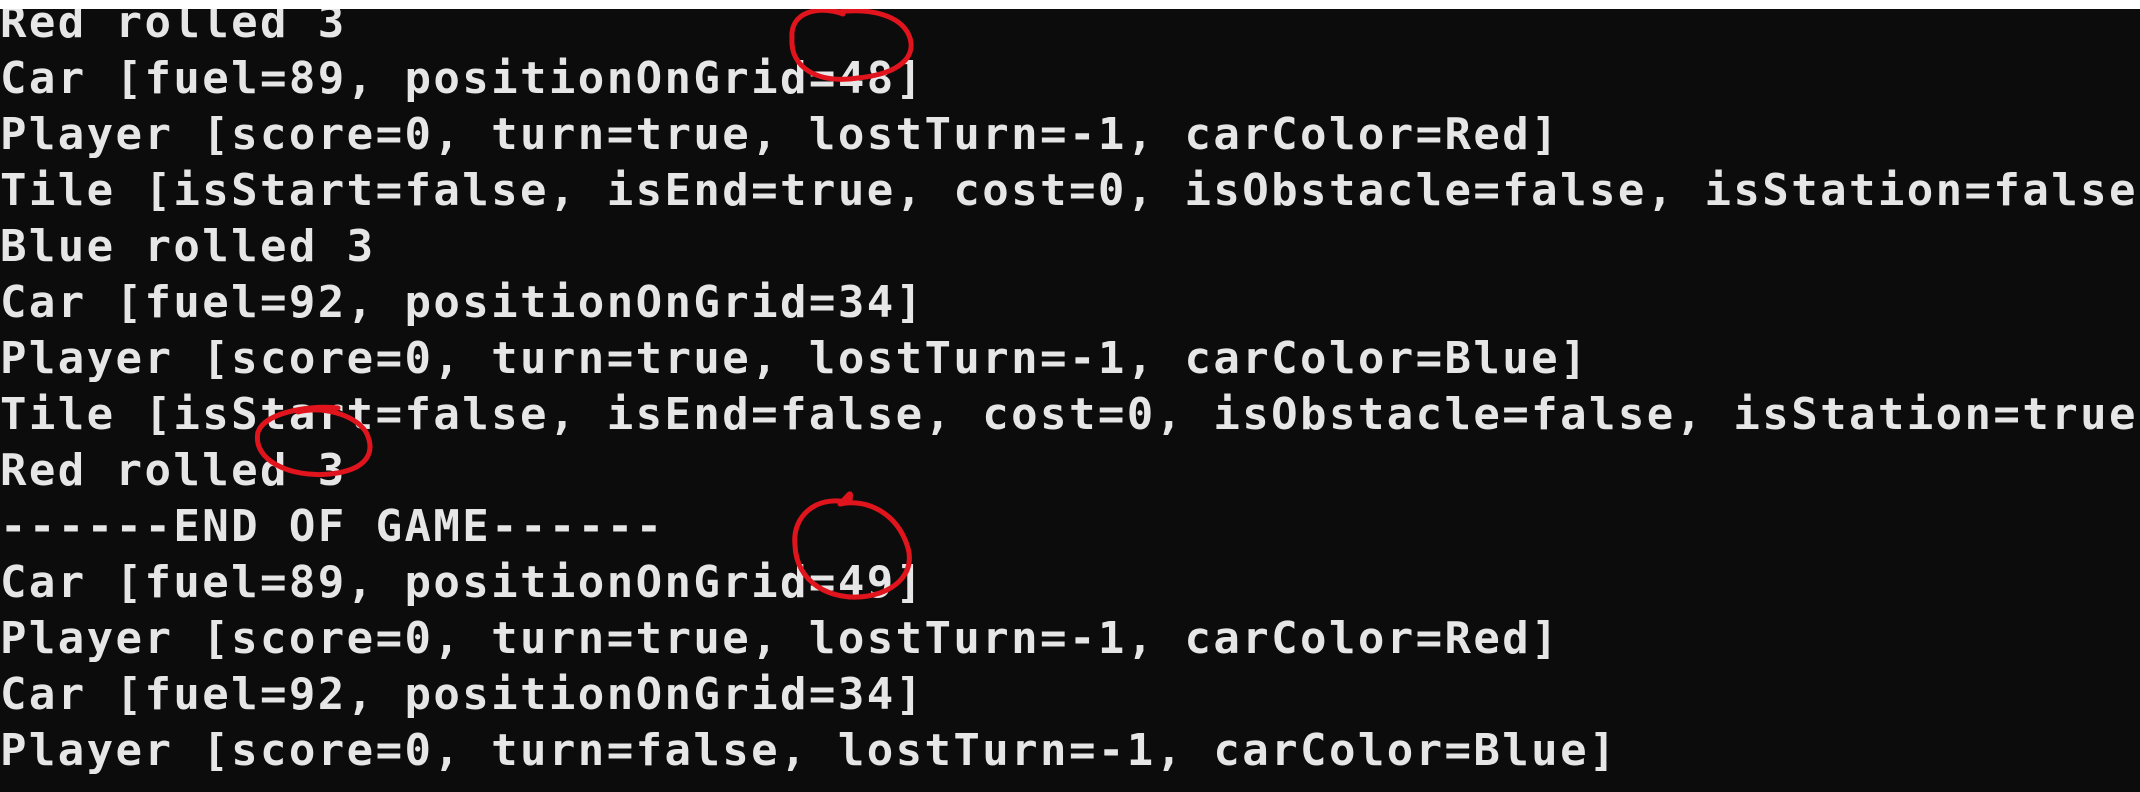  What do you see at coordinates (462, 582) in the screenshot?
I see `console-line: Car [fuel=89, positionOnGrid=49]` at bounding box center [462, 582].